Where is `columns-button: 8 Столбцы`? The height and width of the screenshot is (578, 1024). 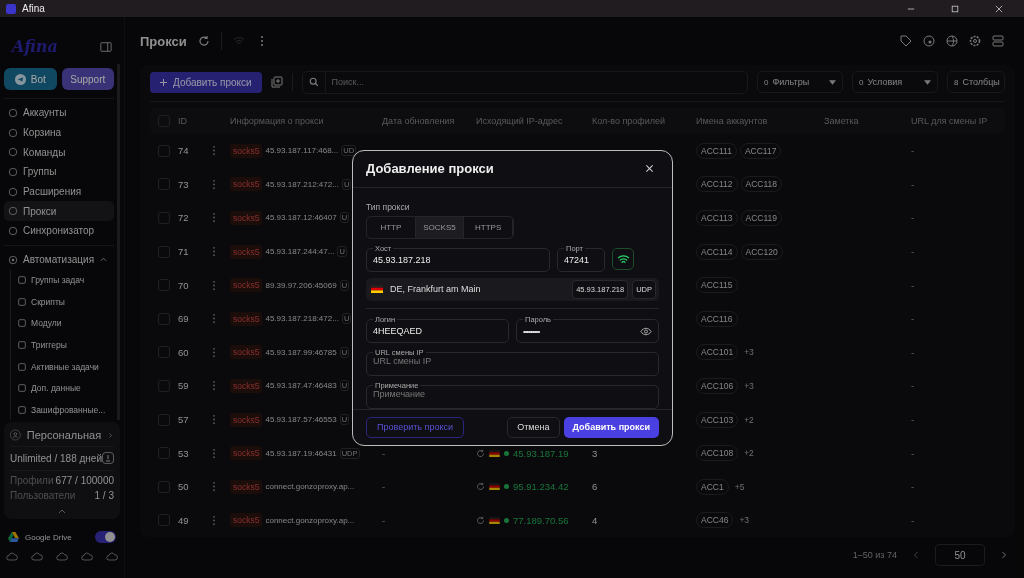
columns-button: 8 Столбцы is located at coordinates (976, 82).